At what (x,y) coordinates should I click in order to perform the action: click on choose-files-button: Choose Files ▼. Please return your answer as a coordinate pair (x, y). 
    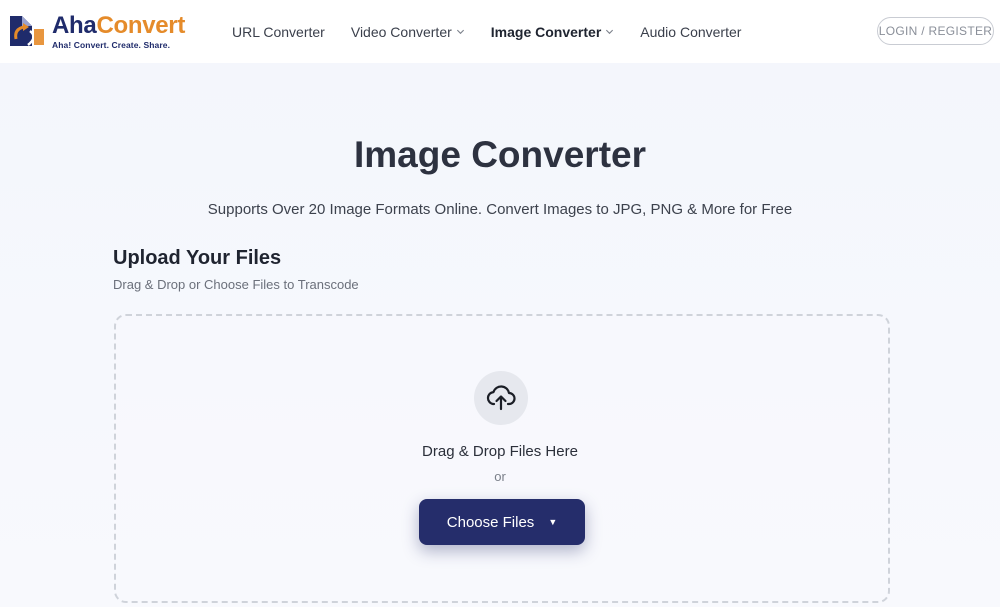
    Looking at the image, I should click on (502, 522).